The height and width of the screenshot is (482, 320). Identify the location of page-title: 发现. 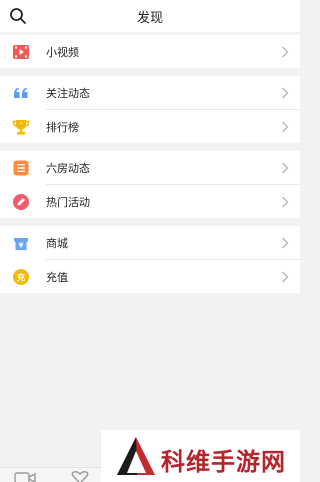
(149, 18).